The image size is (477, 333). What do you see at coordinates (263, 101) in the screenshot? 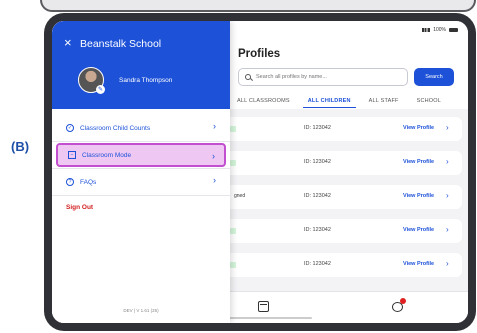
I see `tab-all-classrooms: ALL CLASSROOMS` at bounding box center [263, 101].